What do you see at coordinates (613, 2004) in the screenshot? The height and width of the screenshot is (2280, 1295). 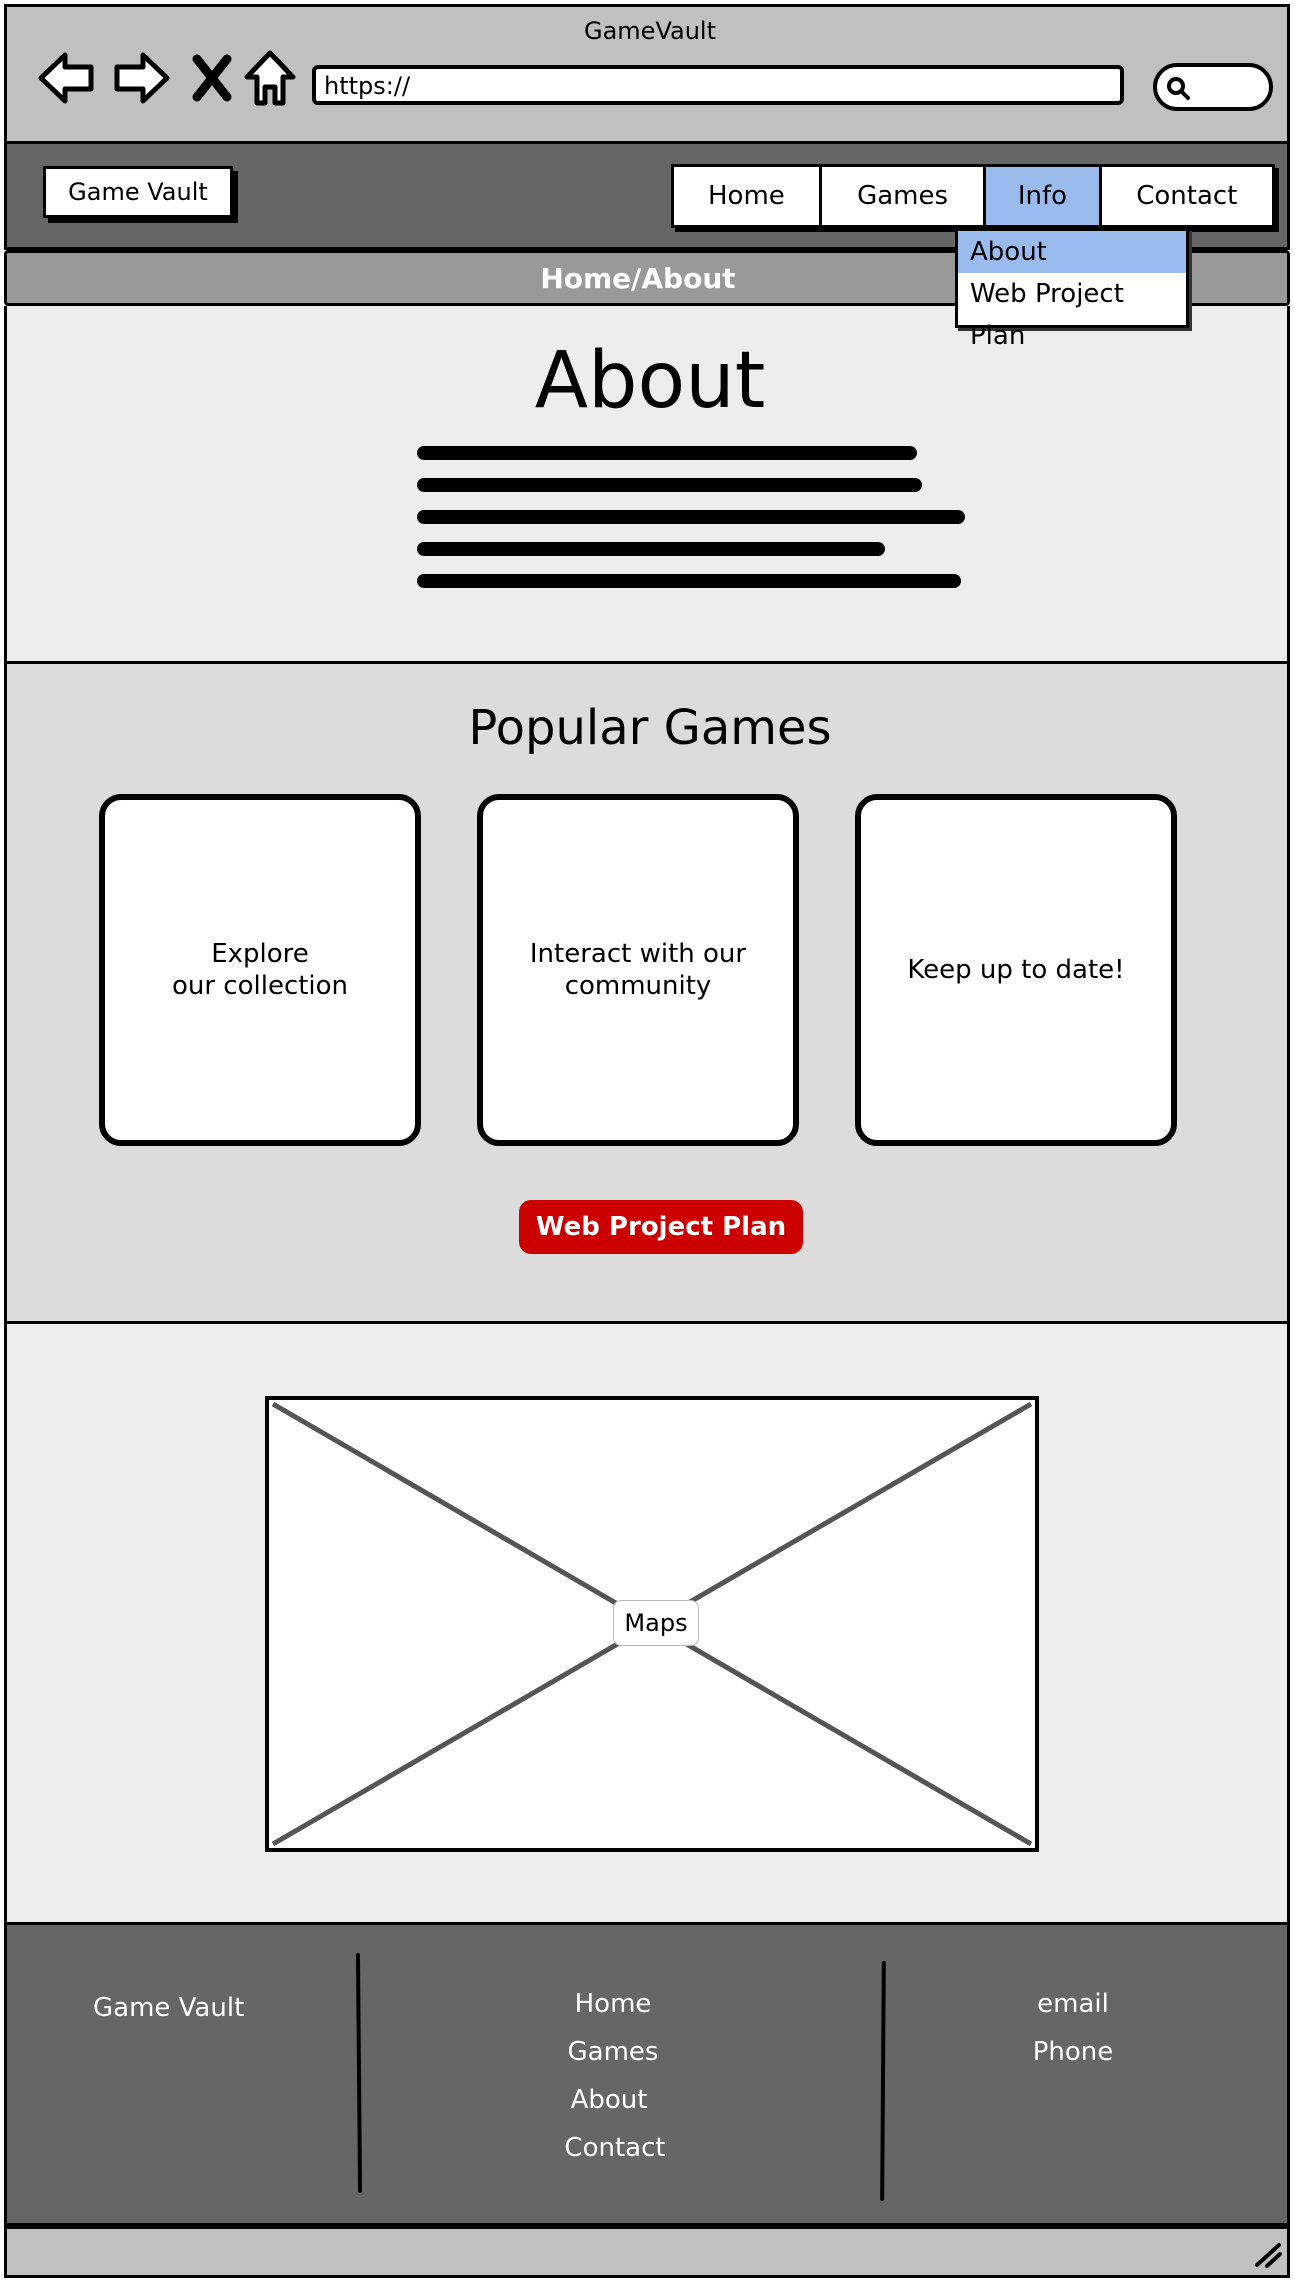 I see `footer-link-home: Home` at bounding box center [613, 2004].